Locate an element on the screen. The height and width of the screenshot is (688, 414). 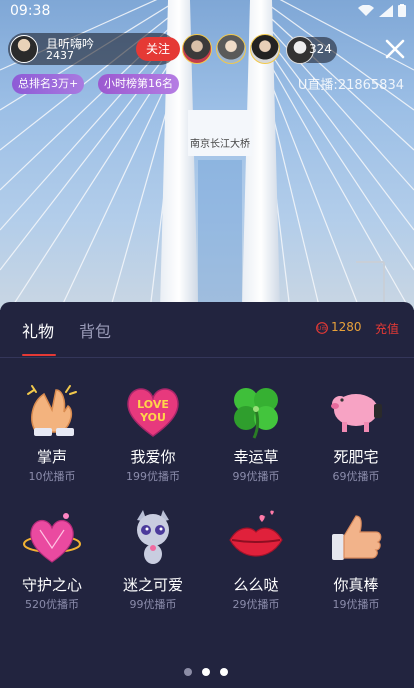
close-icon is located at coordinates (395, 49).